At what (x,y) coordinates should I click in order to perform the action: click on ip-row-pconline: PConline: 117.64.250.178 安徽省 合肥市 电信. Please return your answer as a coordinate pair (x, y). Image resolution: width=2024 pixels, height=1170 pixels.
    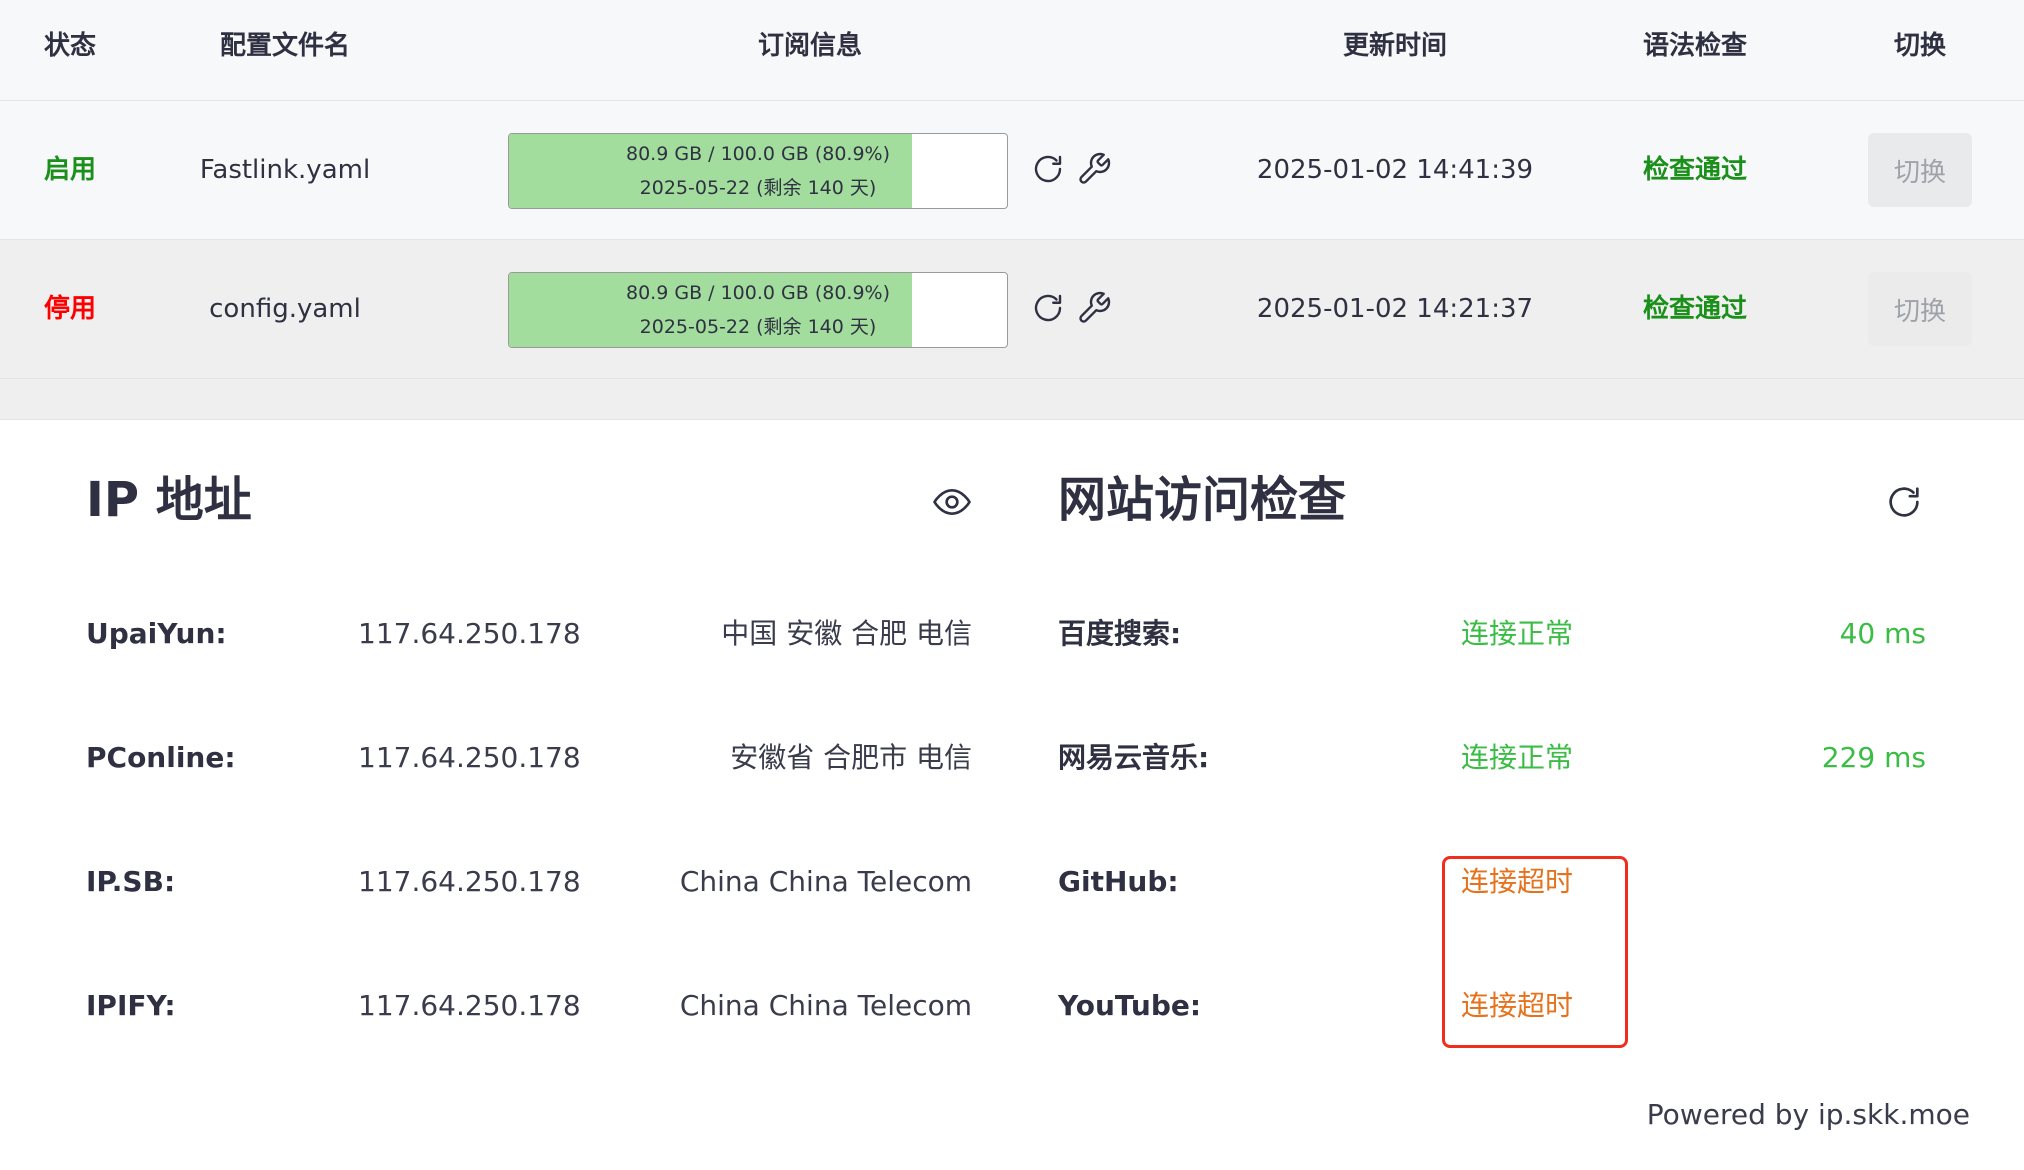
    Looking at the image, I should click on (529, 758).